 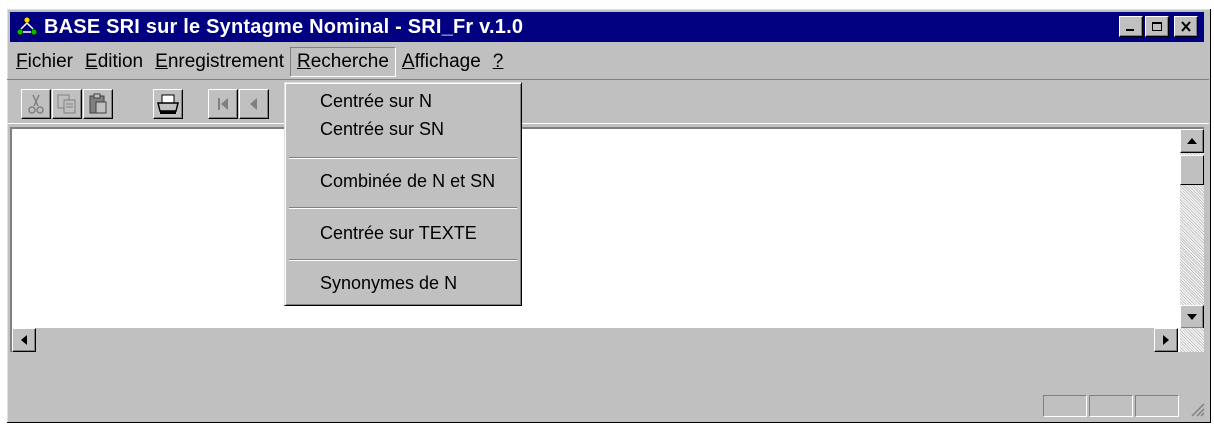 I want to click on menu-affichage: Affichage, so click(x=441, y=62).